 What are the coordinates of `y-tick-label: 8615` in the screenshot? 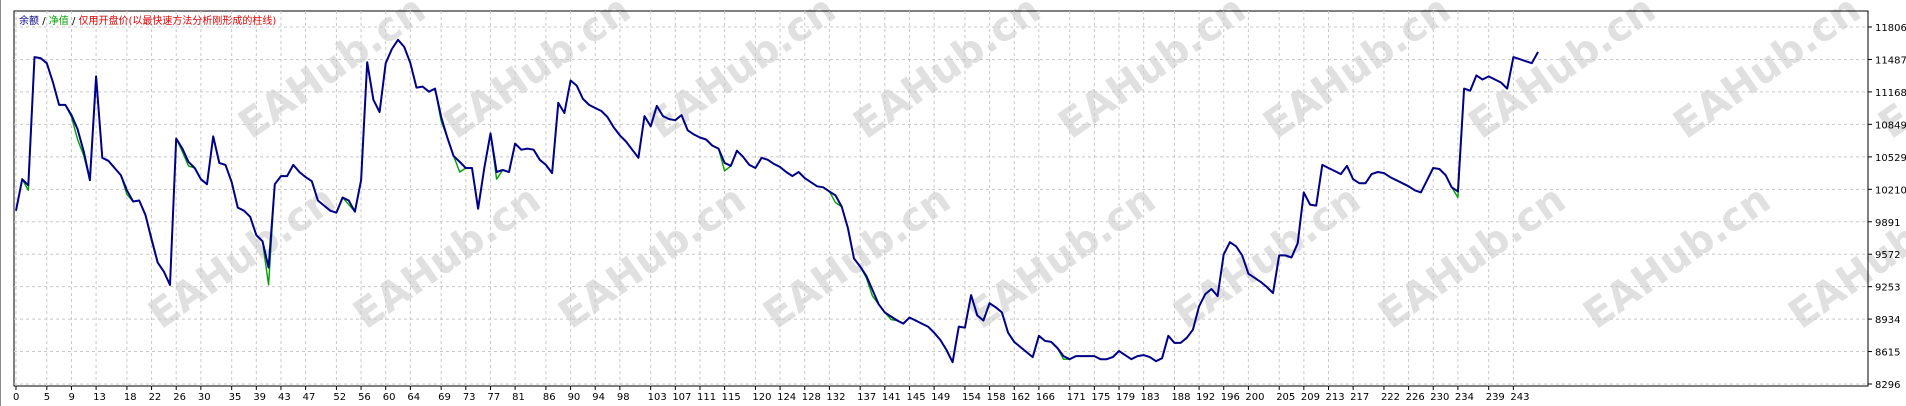 It's located at (1887, 353).